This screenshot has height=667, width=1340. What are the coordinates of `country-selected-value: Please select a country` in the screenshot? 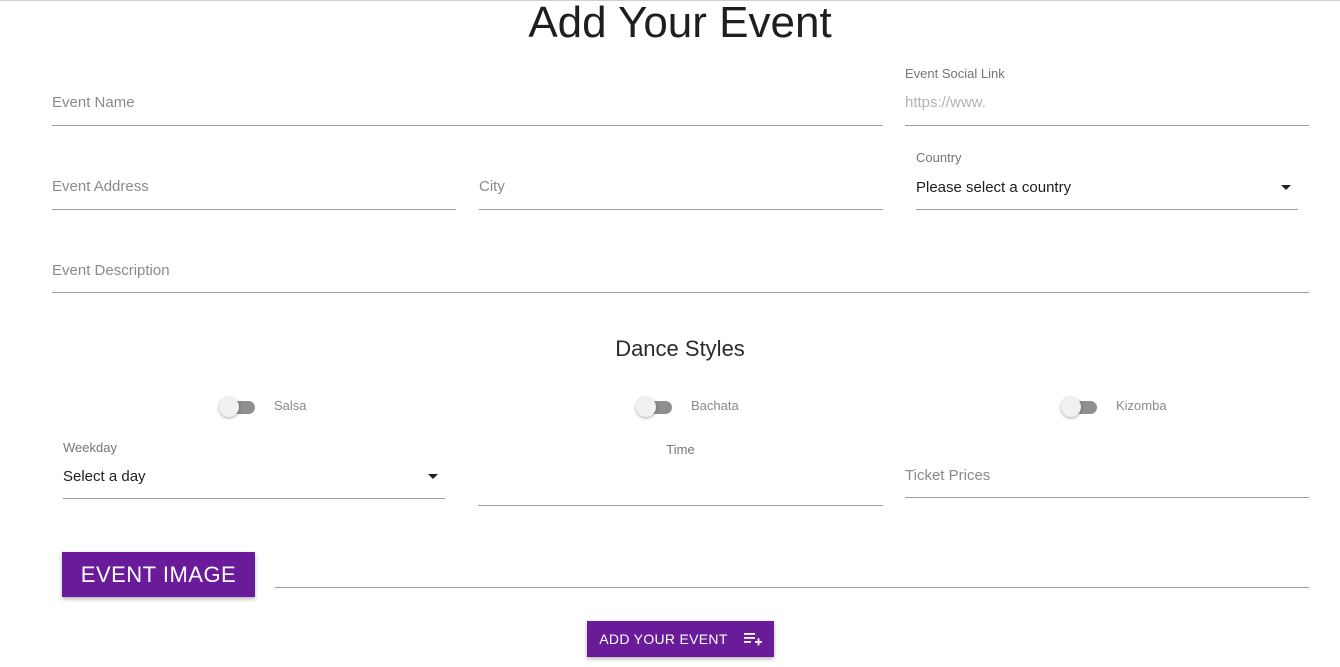 It's located at (994, 187).